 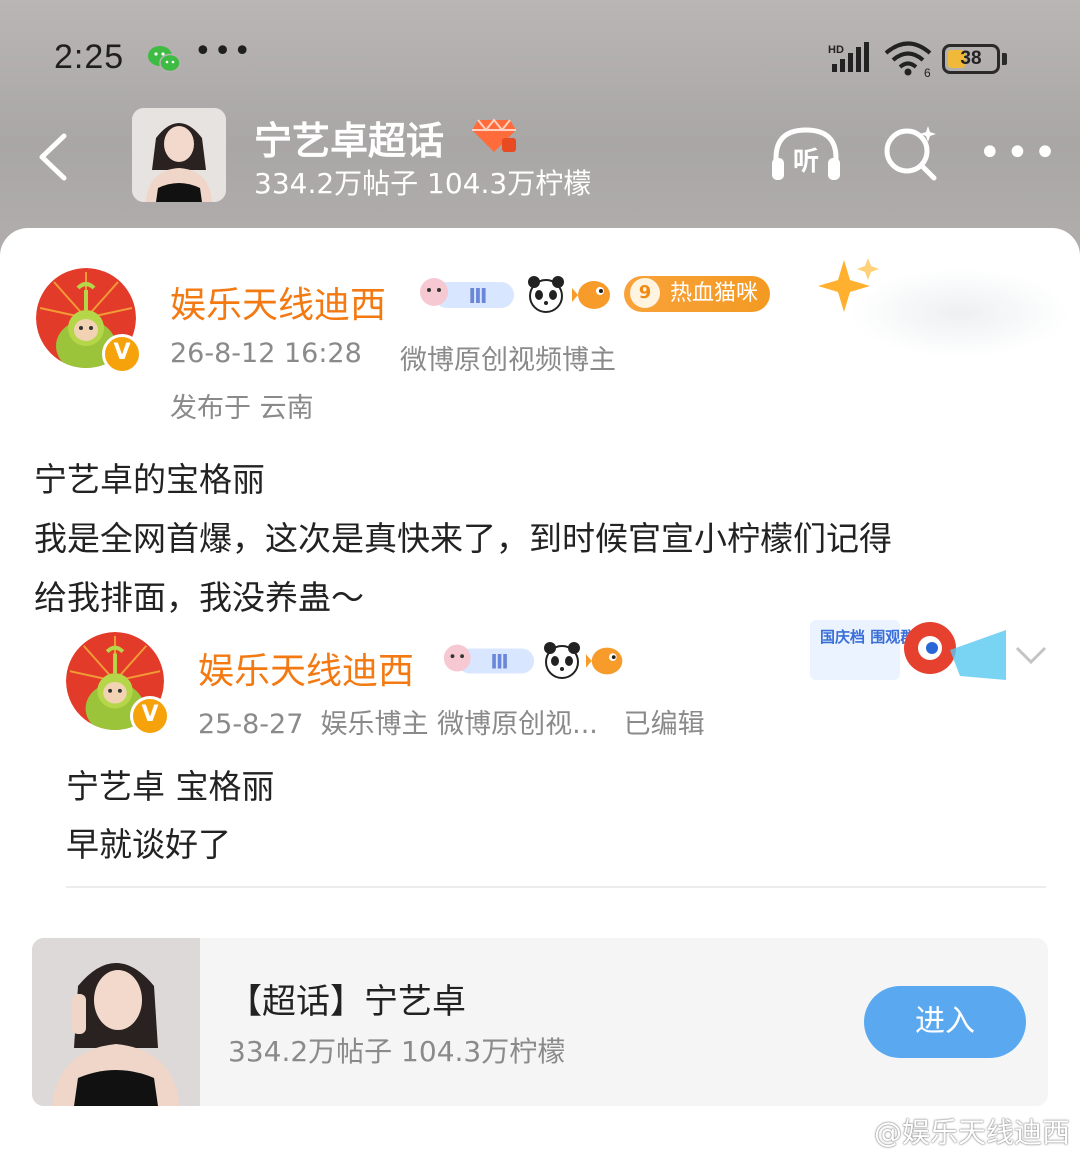 I want to click on status-bar: 2:25 ••• HD 6 38, so click(x=540, y=60).